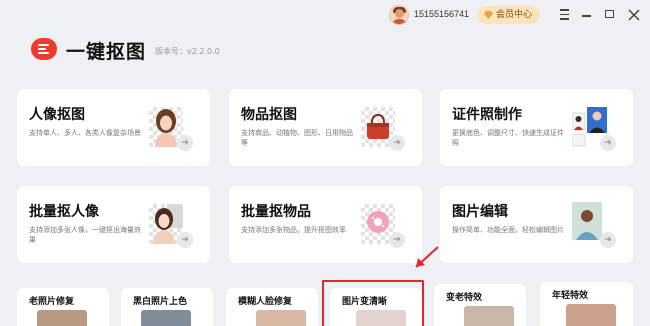 This screenshot has height=326, width=650. Describe the element at coordinates (427, 257) in the screenshot. I see `annotation-arrow-icon` at that location.